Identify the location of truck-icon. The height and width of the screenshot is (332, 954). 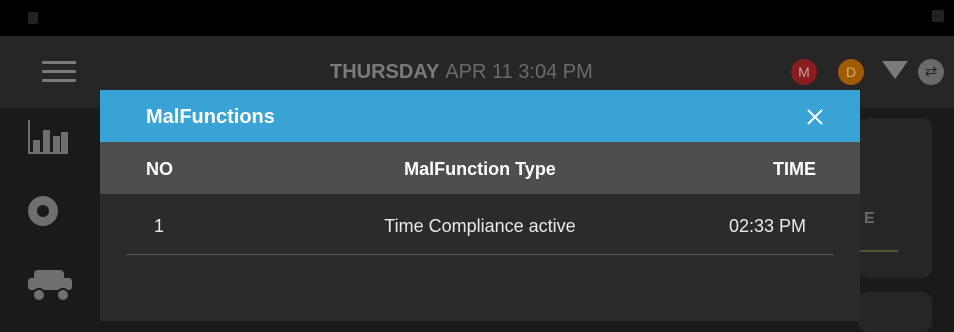
(50, 286).